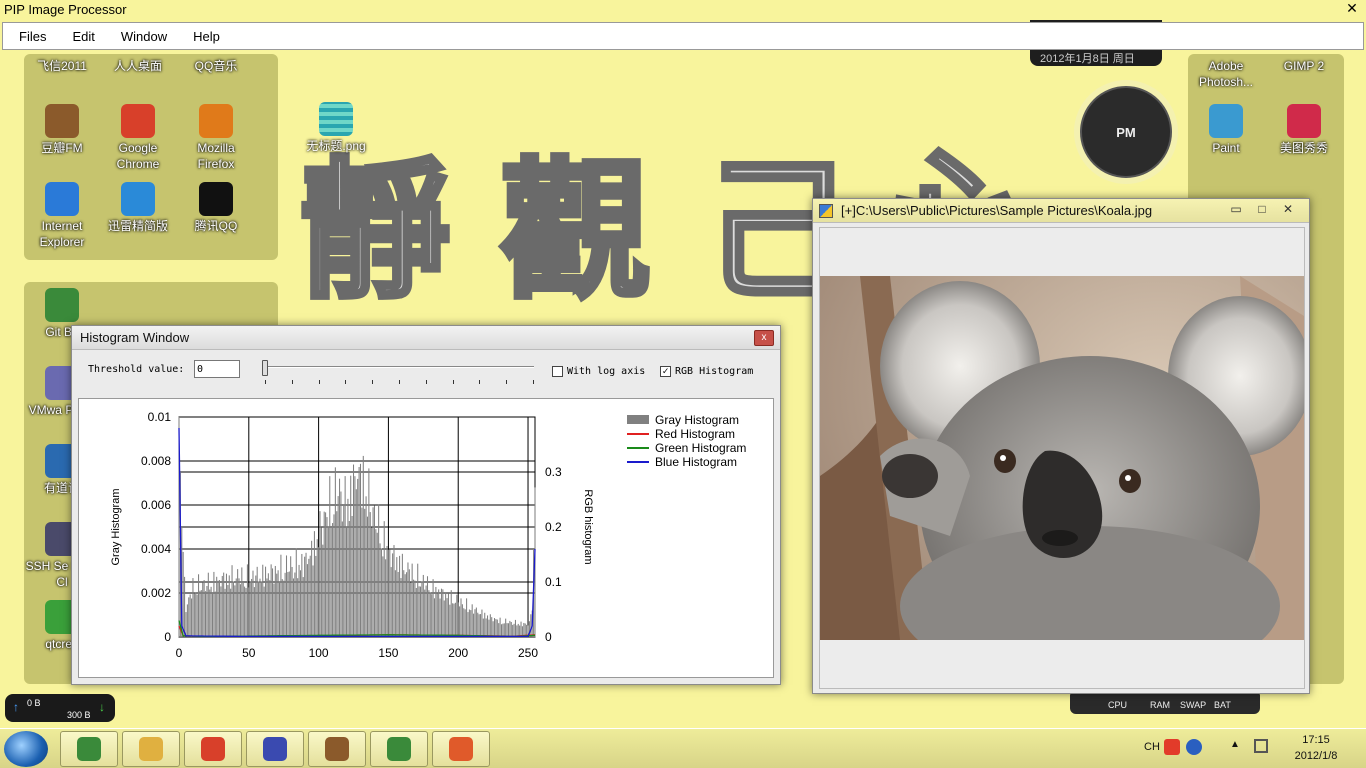  Describe the element at coordinates (62, 216) in the screenshot. I see `desktop-icon: Internet Explorer` at that location.